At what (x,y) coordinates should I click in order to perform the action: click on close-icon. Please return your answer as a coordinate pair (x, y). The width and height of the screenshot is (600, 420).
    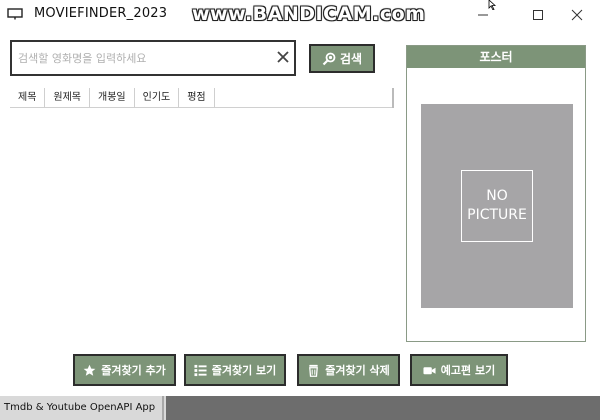
    Looking at the image, I should click on (577, 15).